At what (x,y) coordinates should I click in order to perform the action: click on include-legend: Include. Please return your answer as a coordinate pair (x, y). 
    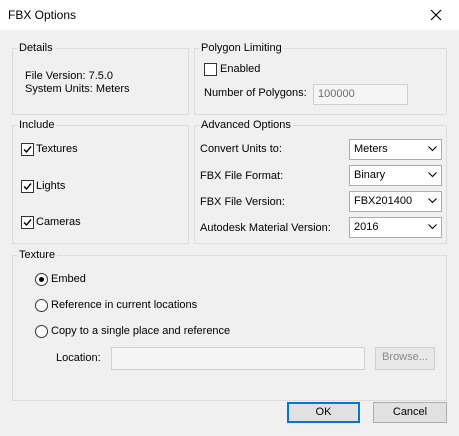
    Looking at the image, I should click on (37, 125).